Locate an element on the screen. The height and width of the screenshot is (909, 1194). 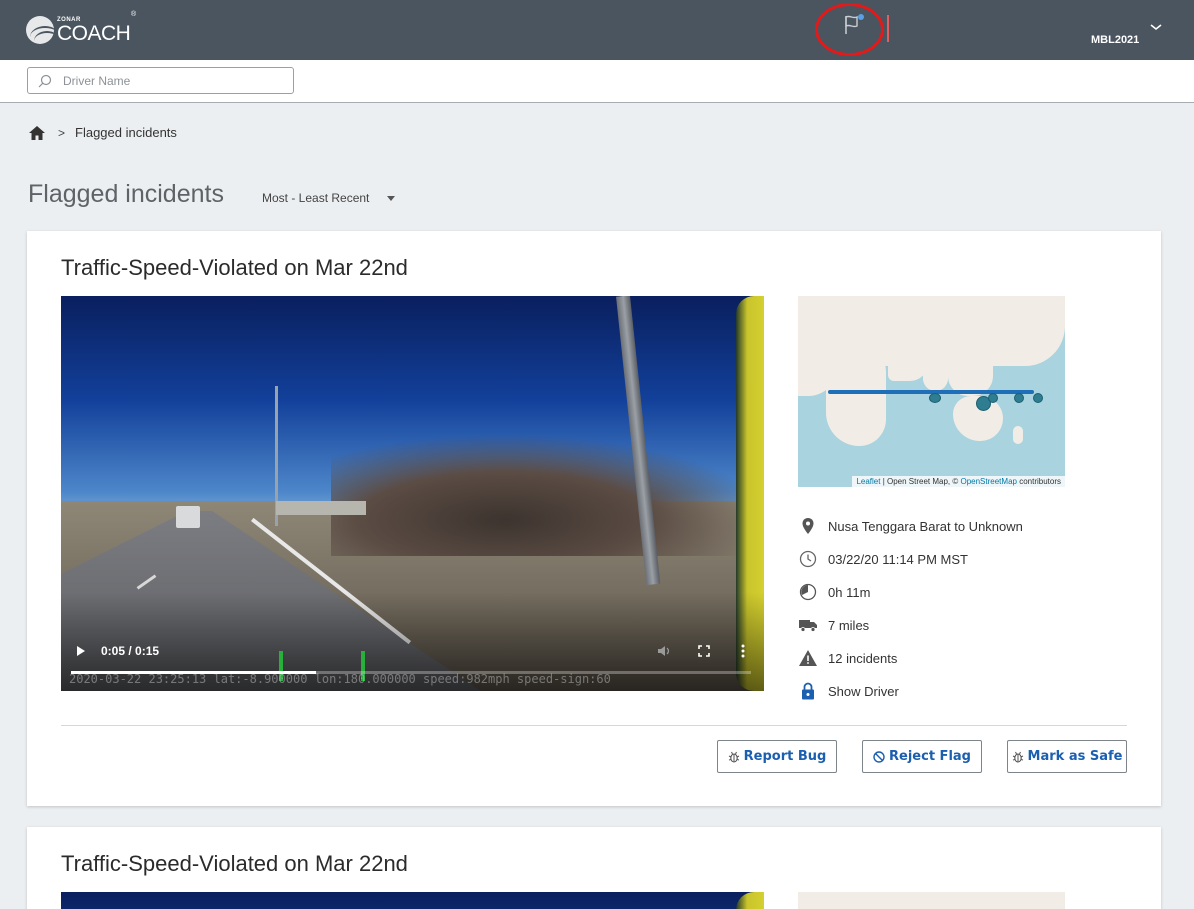
user-account-label: MBL2021 is located at coordinates (1115, 40).